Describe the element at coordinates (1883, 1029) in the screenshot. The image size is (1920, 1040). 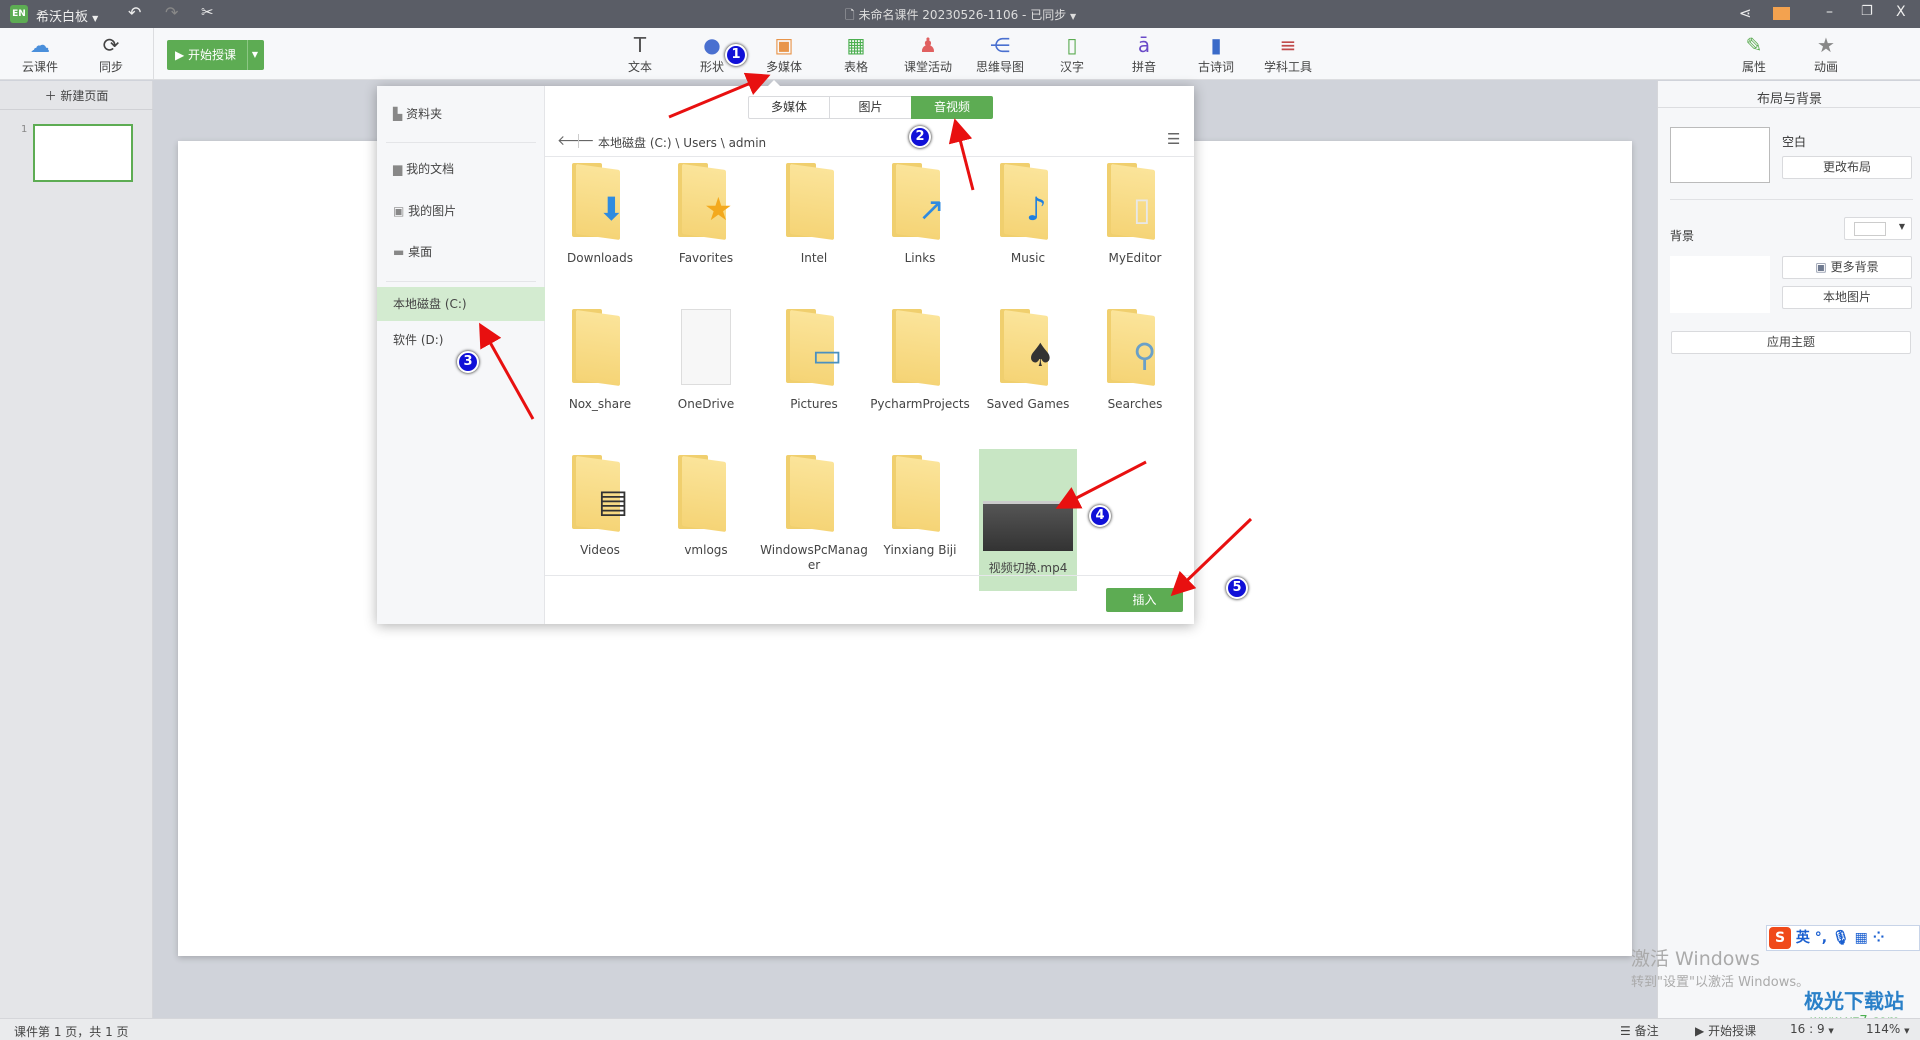
I see `label: 114%` at that location.